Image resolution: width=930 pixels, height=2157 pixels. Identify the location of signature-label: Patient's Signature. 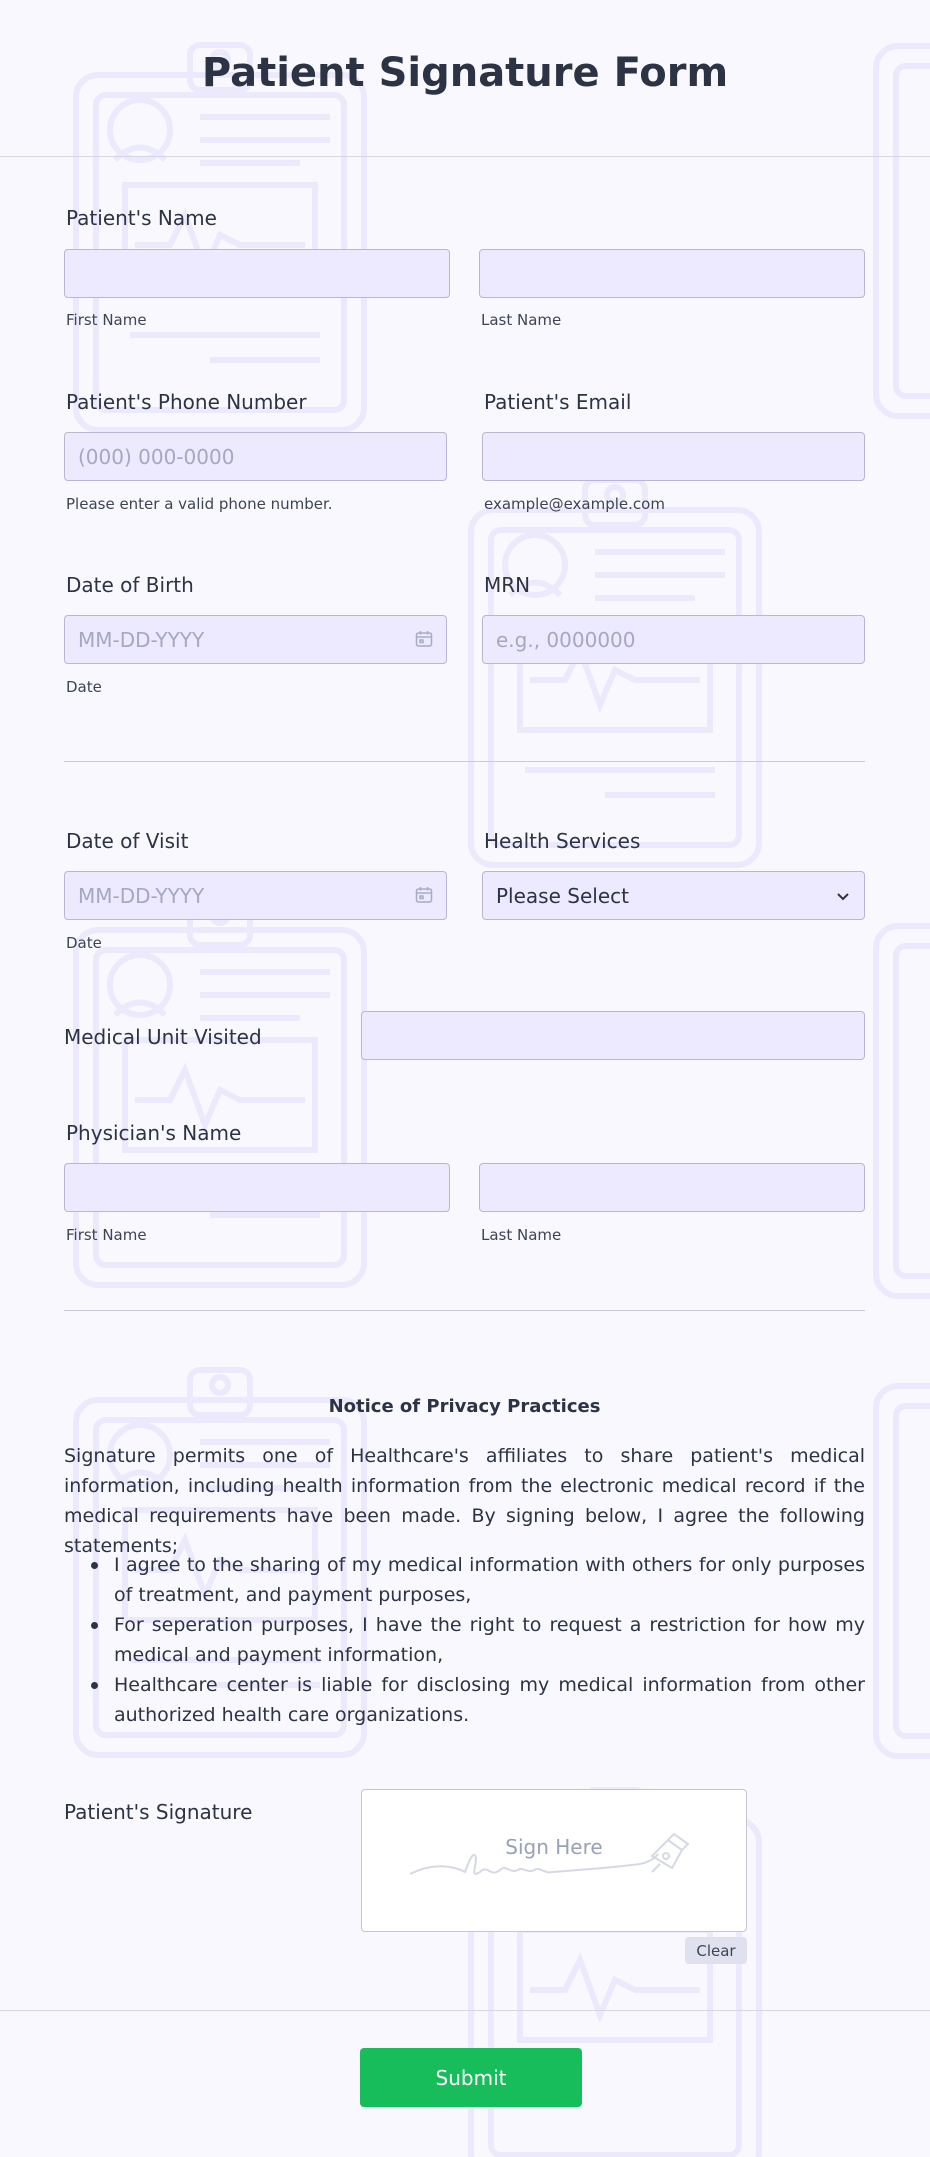
(158, 1812).